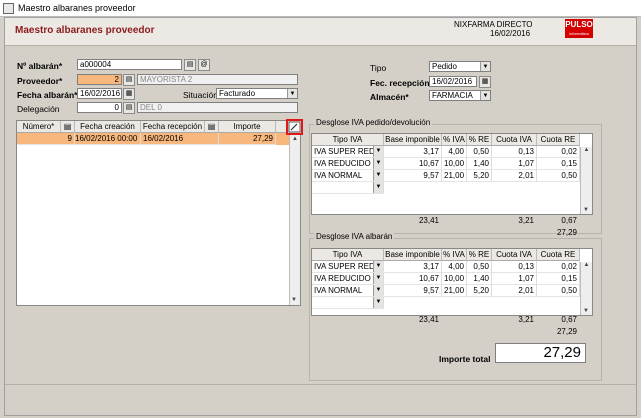 The image size is (641, 418). I want to click on cell-fecha-recepcion: 16/02/2016, so click(180, 139).